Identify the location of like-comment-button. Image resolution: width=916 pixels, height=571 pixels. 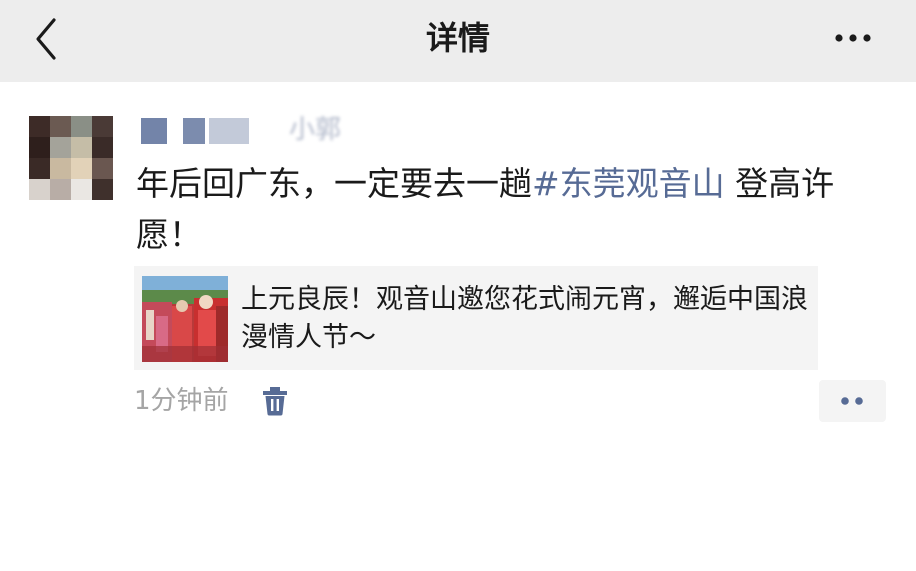
(852, 401).